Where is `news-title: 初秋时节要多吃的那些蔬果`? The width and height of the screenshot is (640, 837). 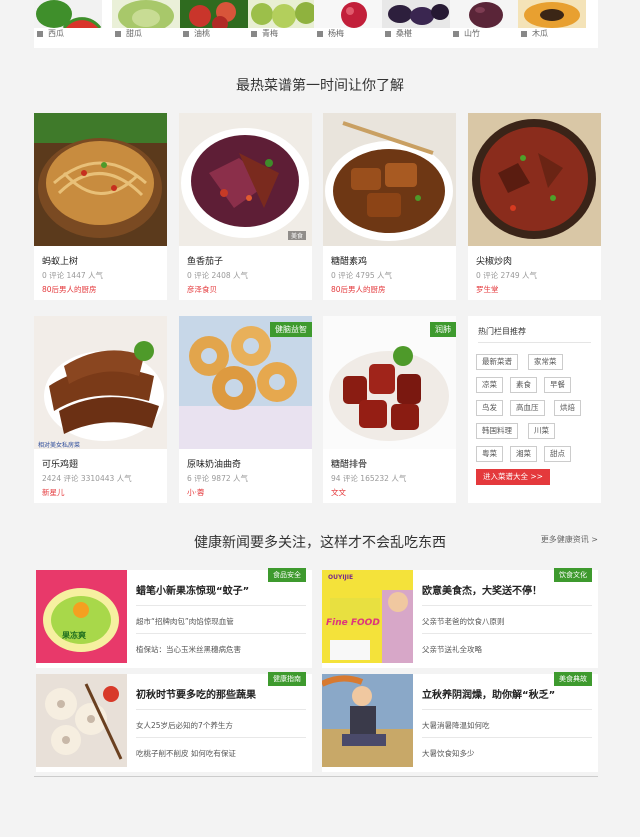 news-title: 初秋时节要多吃的那些蔬果 is located at coordinates (220, 693).